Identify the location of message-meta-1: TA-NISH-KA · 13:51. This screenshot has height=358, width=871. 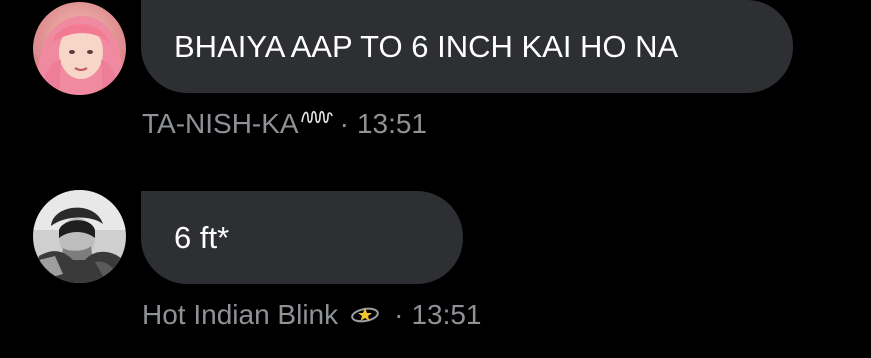
(284, 124).